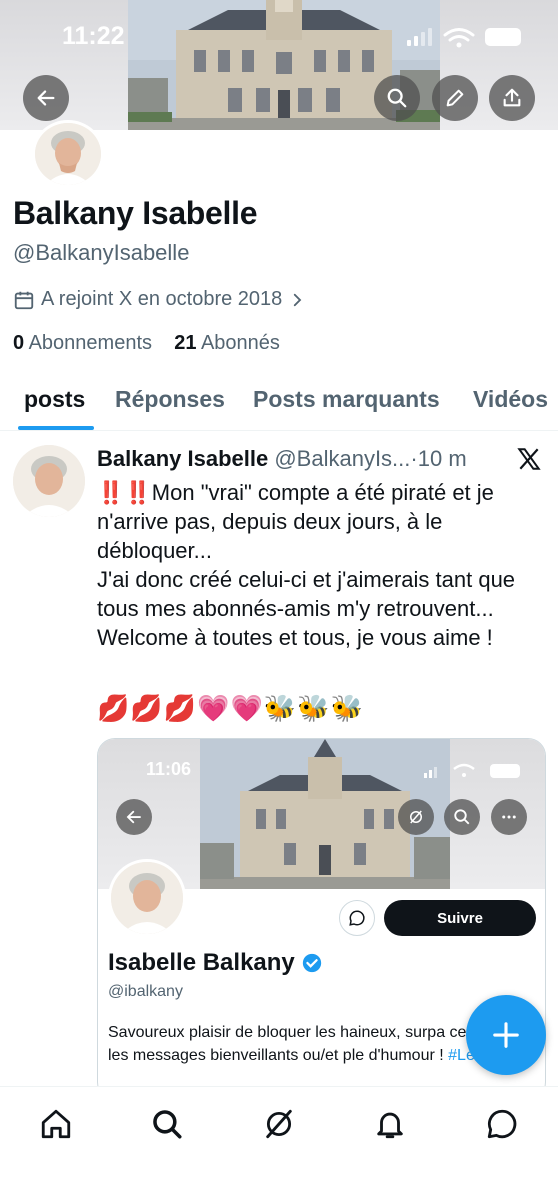 This screenshot has height=1201, width=558. I want to click on post-time: 10 m, so click(442, 458).